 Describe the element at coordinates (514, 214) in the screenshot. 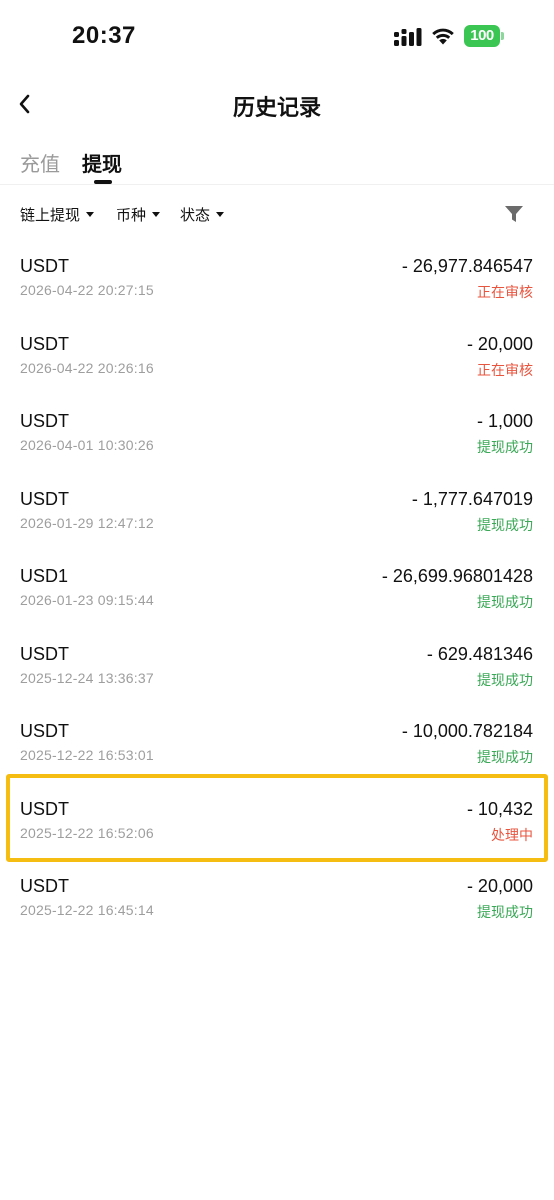

I see `funnel-icon` at that location.